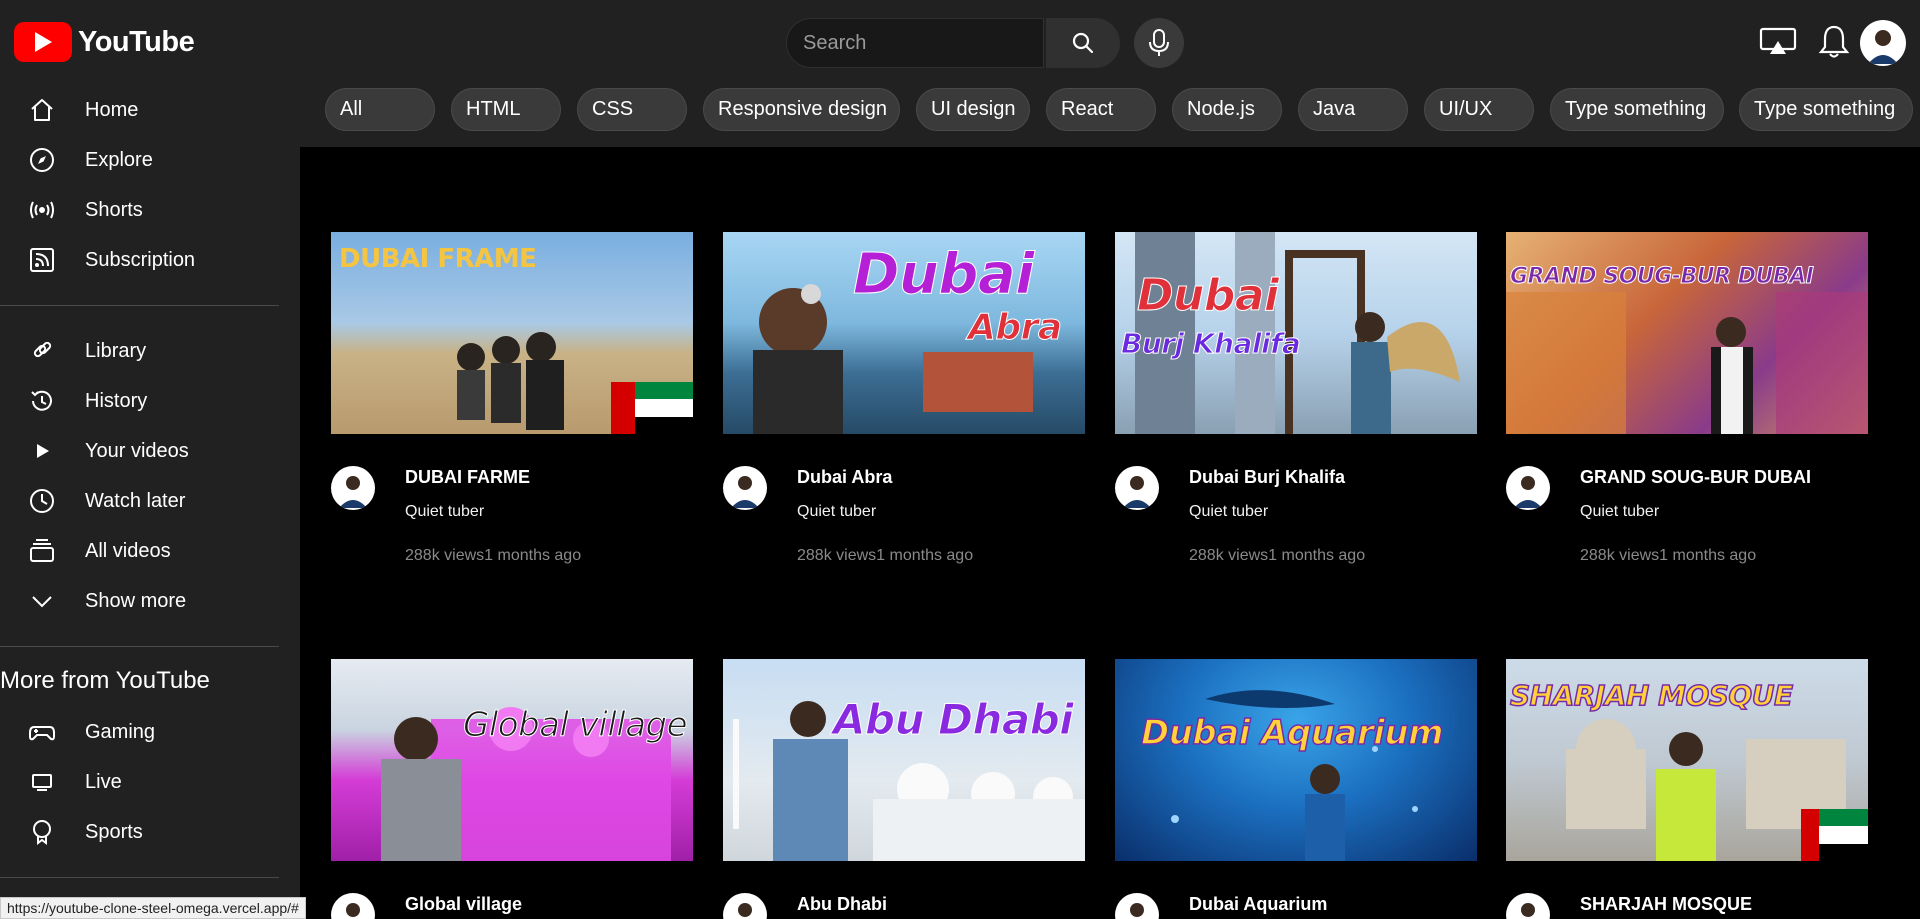 The height and width of the screenshot is (919, 1920). What do you see at coordinates (575, 725) in the screenshot?
I see `thumbnail-text: Global village` at bounding box center [575, 725].